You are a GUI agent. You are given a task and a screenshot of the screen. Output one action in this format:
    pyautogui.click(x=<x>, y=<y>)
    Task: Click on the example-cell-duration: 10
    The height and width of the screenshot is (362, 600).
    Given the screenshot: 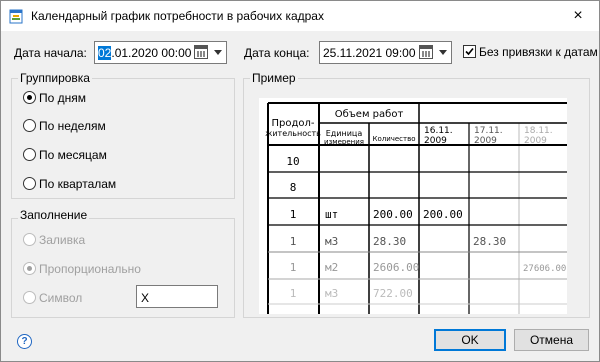 What is the action you would take?
    pyautogui.click(x=292, y=161)
    